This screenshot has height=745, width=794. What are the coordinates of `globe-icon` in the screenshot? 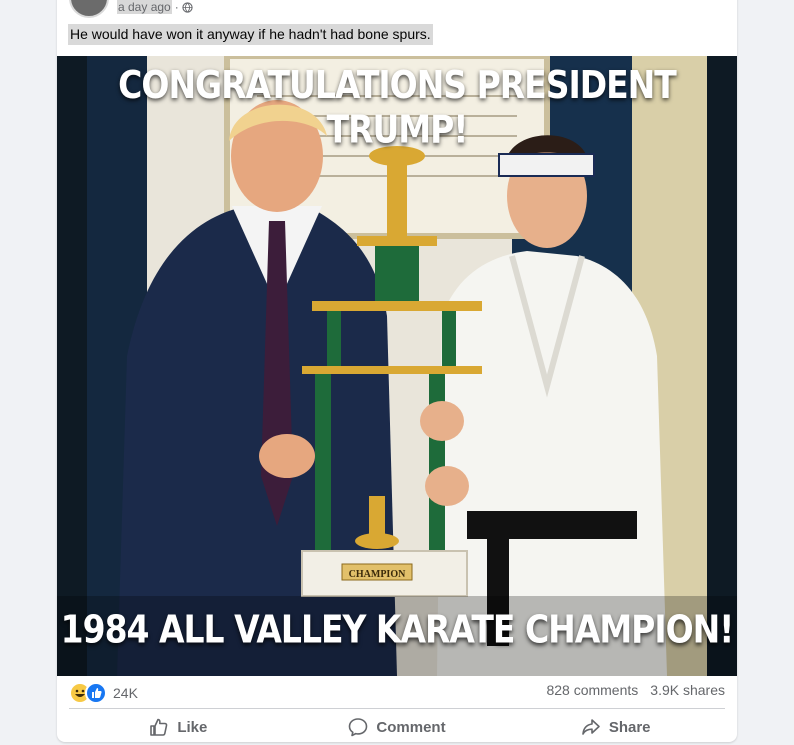 It's located at (187, 7).